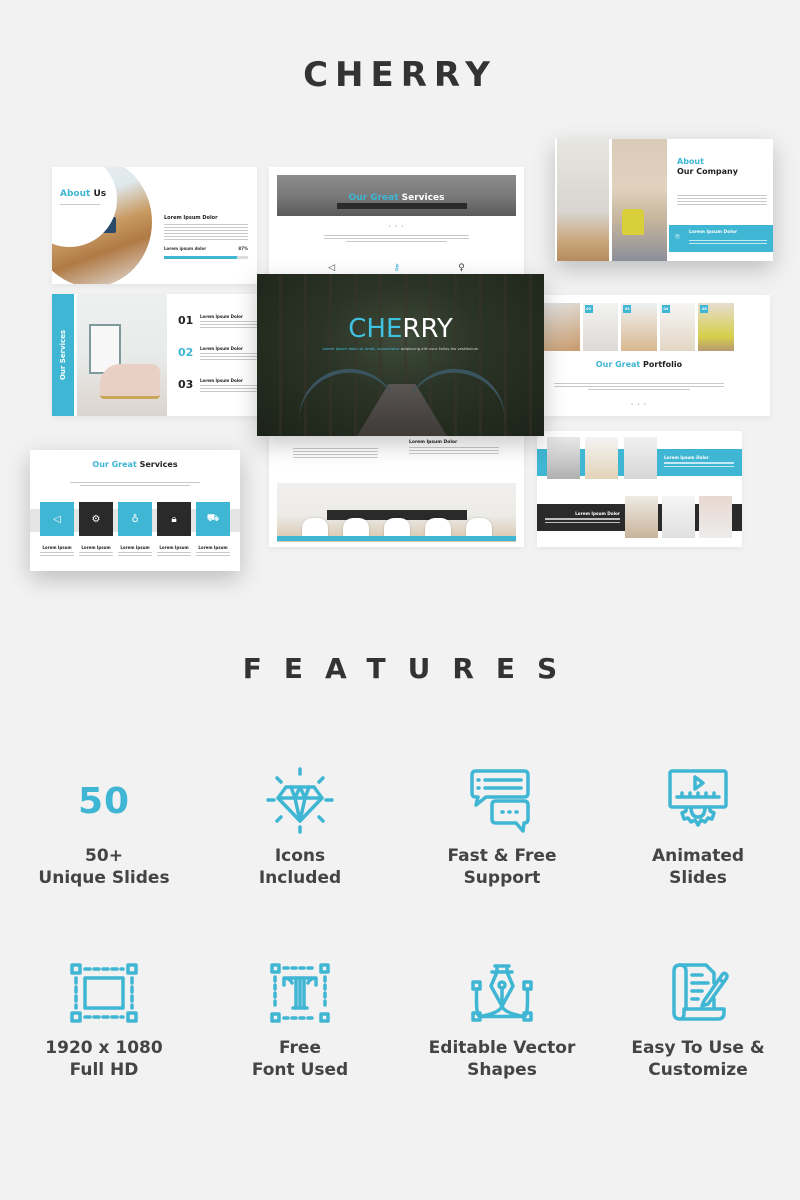  What do you see at coordinates (174, 519) in the screenshot?
I see `lock-icon: 🔒︎` at bounding box center [174, 519].